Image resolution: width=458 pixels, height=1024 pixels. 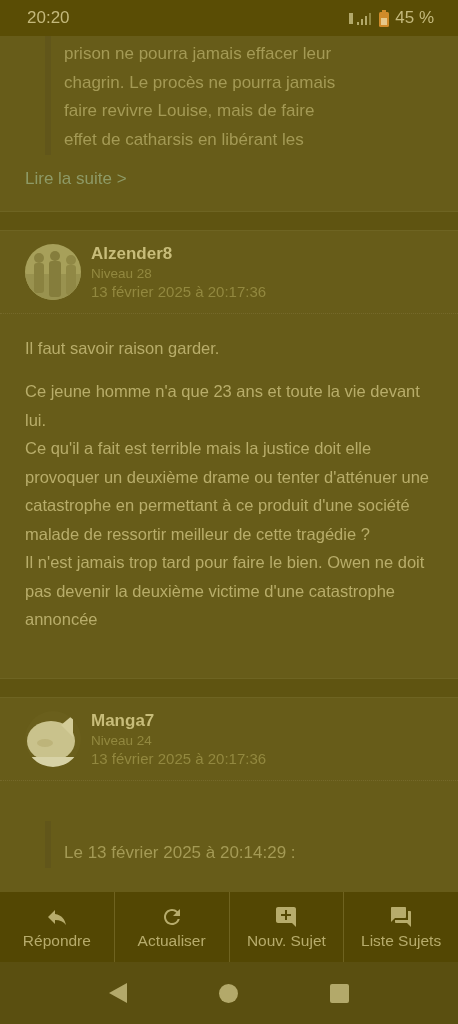 What do you see at coordinates (180, 852) in the screenshot?
I see `quote-header: Le 13 février 2025 à 20:14:29 :` at bounding box center [180, 852].